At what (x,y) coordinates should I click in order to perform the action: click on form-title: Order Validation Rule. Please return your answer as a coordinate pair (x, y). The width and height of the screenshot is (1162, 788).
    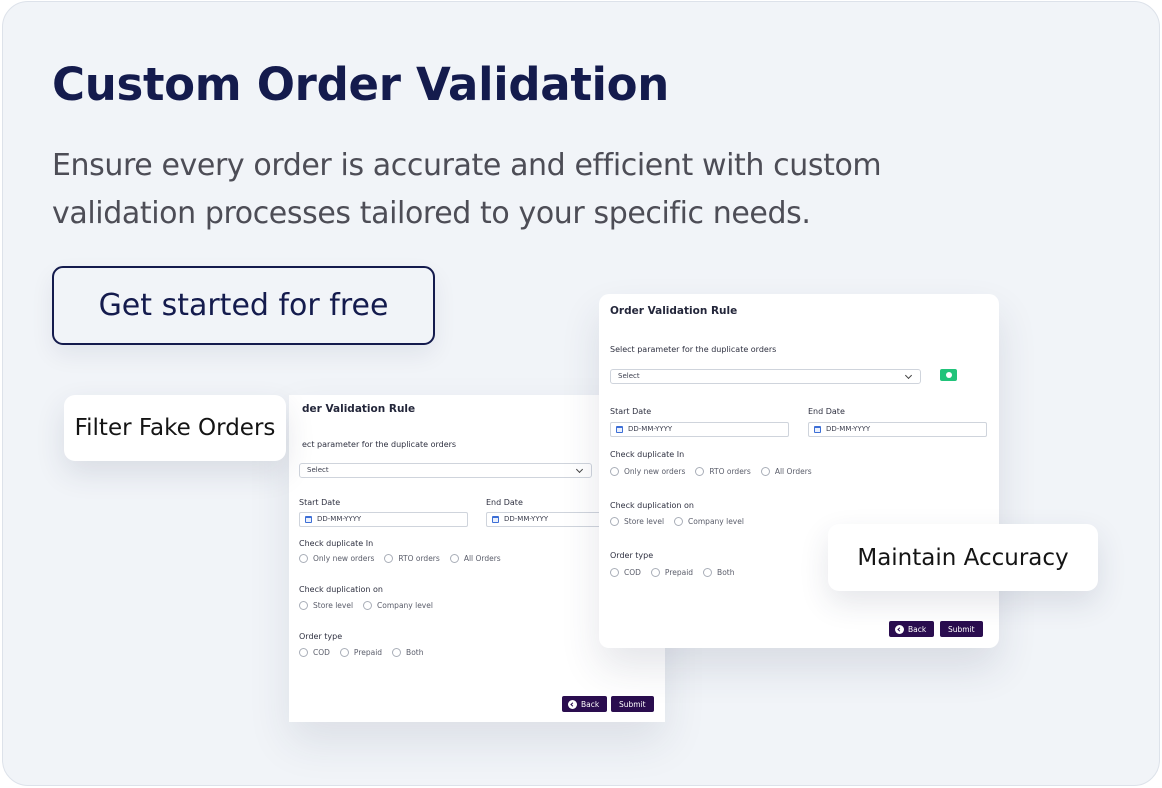
    Looking at the image, I should click on (674, 311).